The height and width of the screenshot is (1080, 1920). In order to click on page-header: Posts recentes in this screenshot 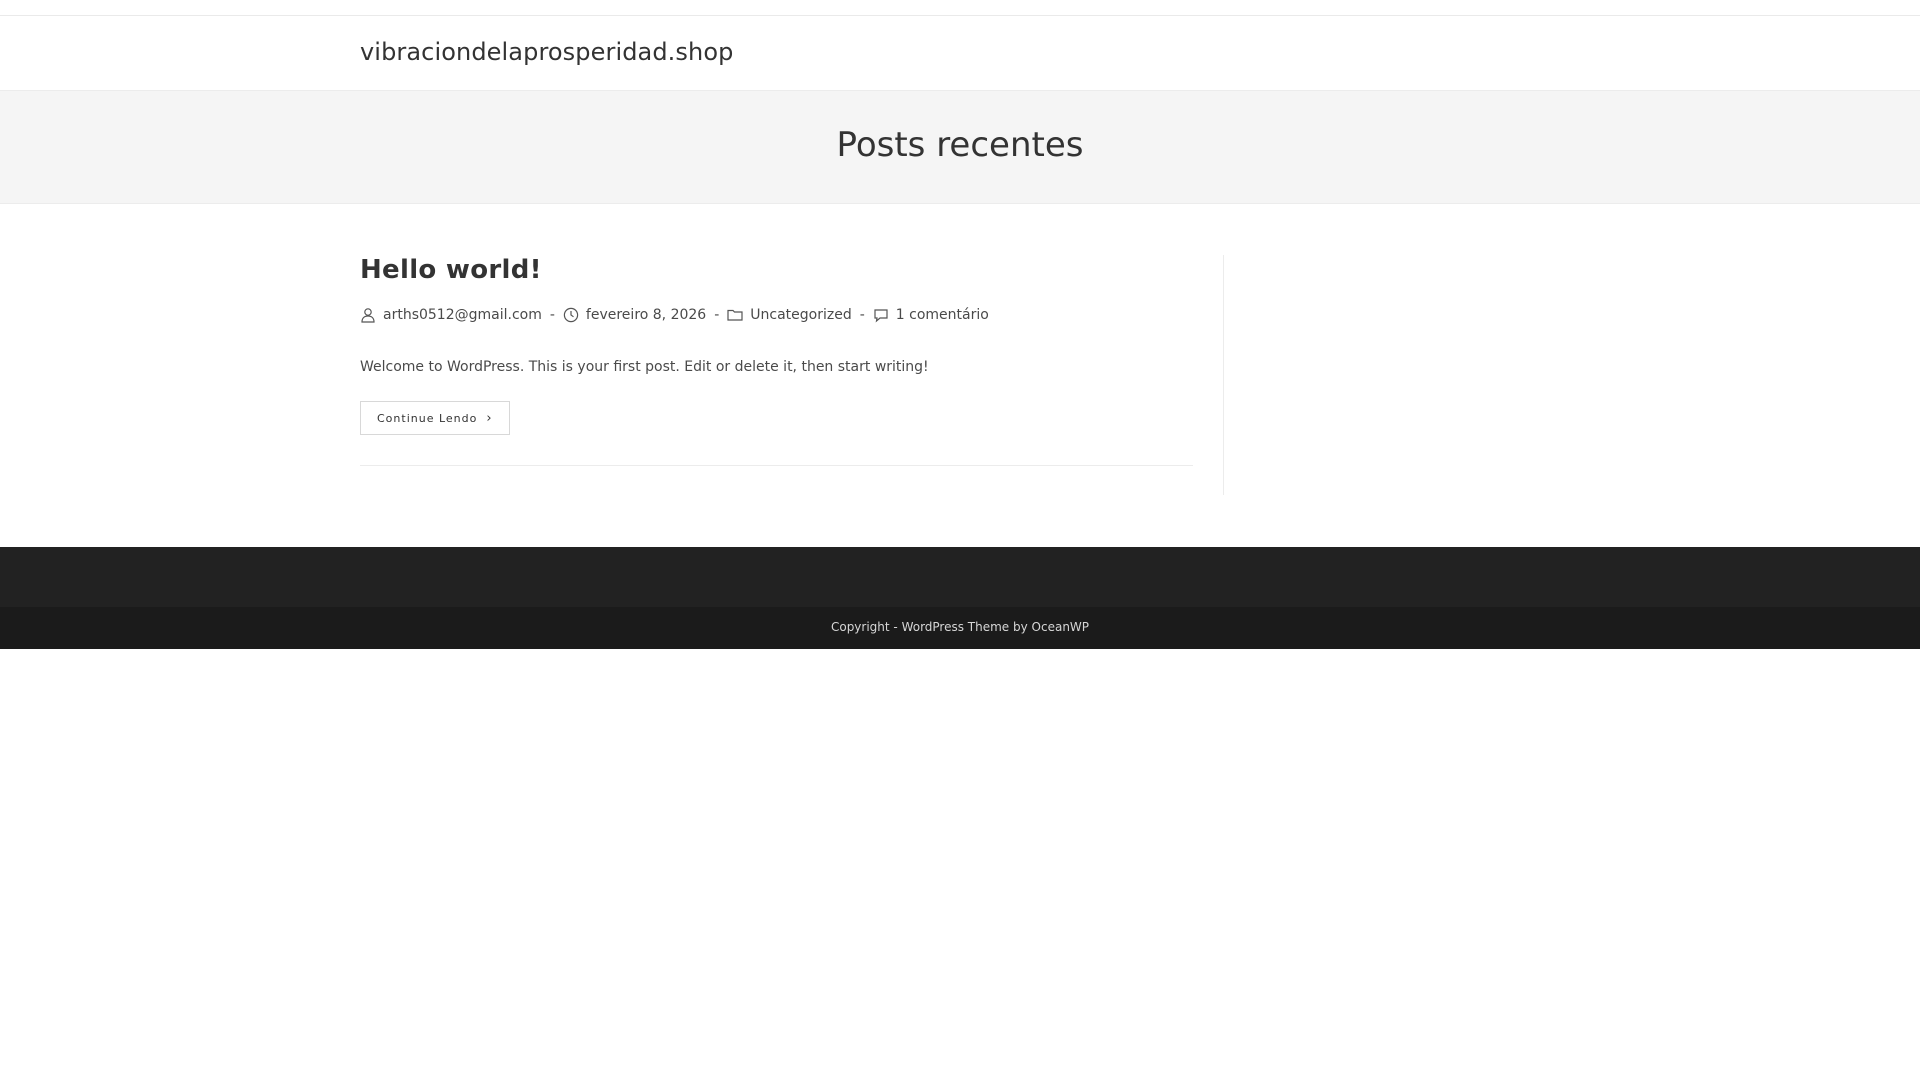, I will do `click(960, 147)`.